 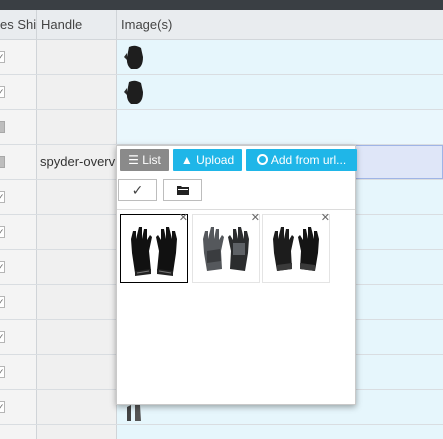 I want to click on handle-cell: spyder-overv, so click(x=77, y=162).